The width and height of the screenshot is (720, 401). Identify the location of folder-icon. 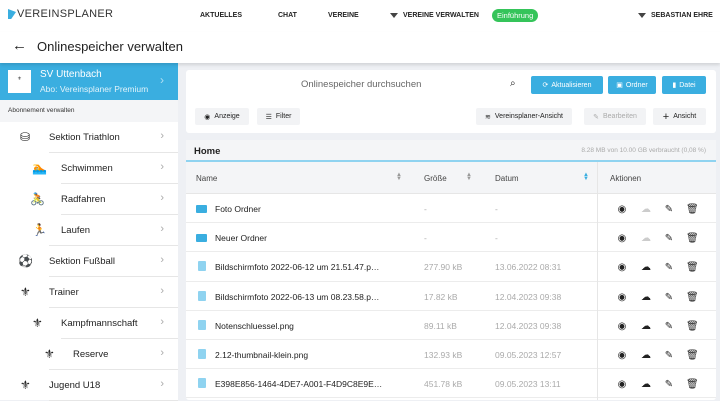
(201, 209).